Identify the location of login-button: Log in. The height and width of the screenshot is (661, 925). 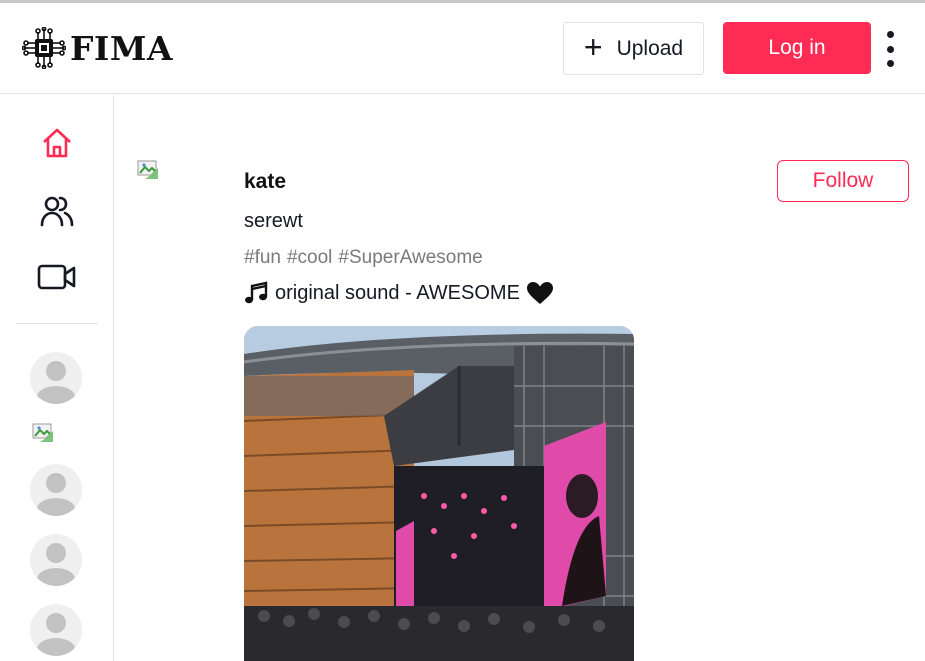
(797, 48).